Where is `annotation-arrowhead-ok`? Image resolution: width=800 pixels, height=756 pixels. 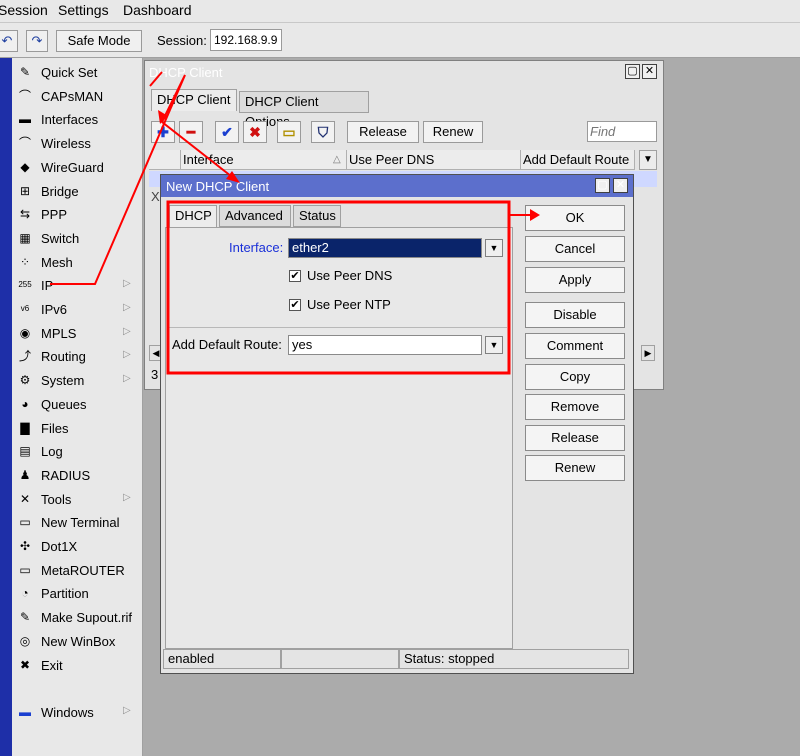 annotation-arrowhead-ok is located at coordinates (535, 215).